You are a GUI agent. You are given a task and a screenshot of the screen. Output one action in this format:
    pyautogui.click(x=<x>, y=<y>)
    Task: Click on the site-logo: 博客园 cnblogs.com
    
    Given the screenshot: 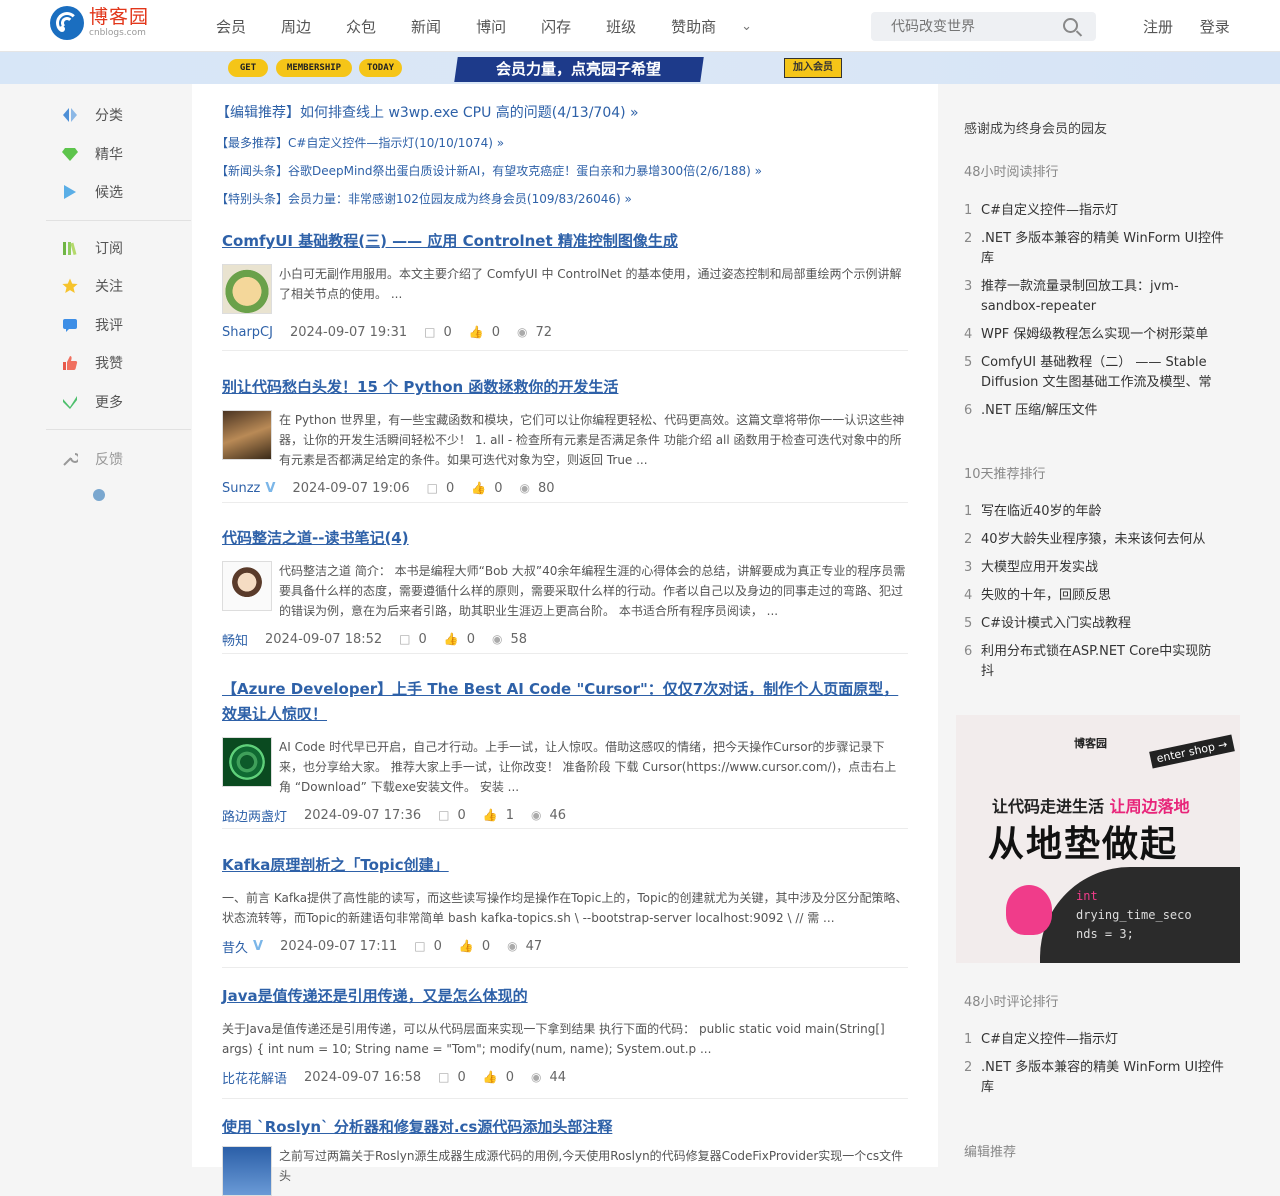 What is the action you would take?
    pyautogui.click(x=99, y=23)
    